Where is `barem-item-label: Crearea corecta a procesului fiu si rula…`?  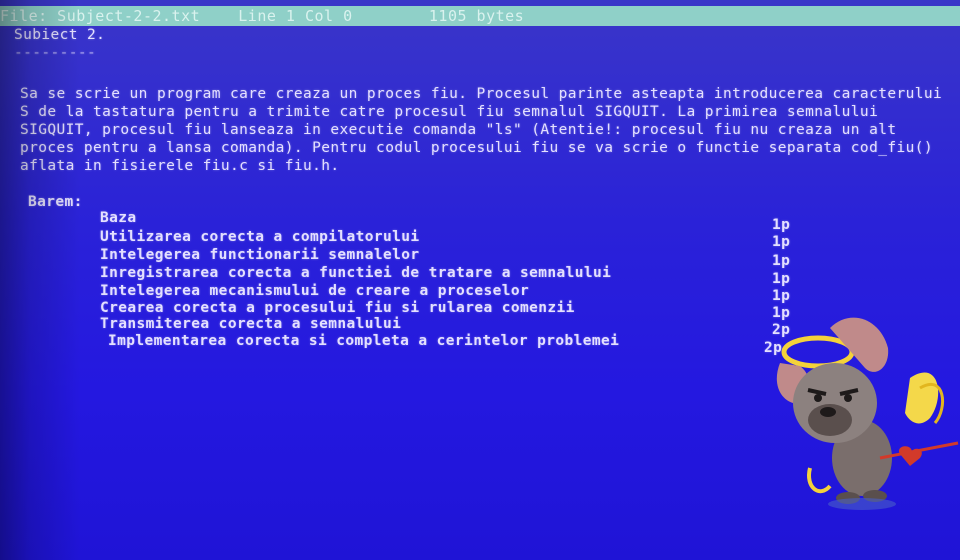
barem-item-label: Crearea corecta a procesului fiu si rula… is located at coordinates (337, 308).